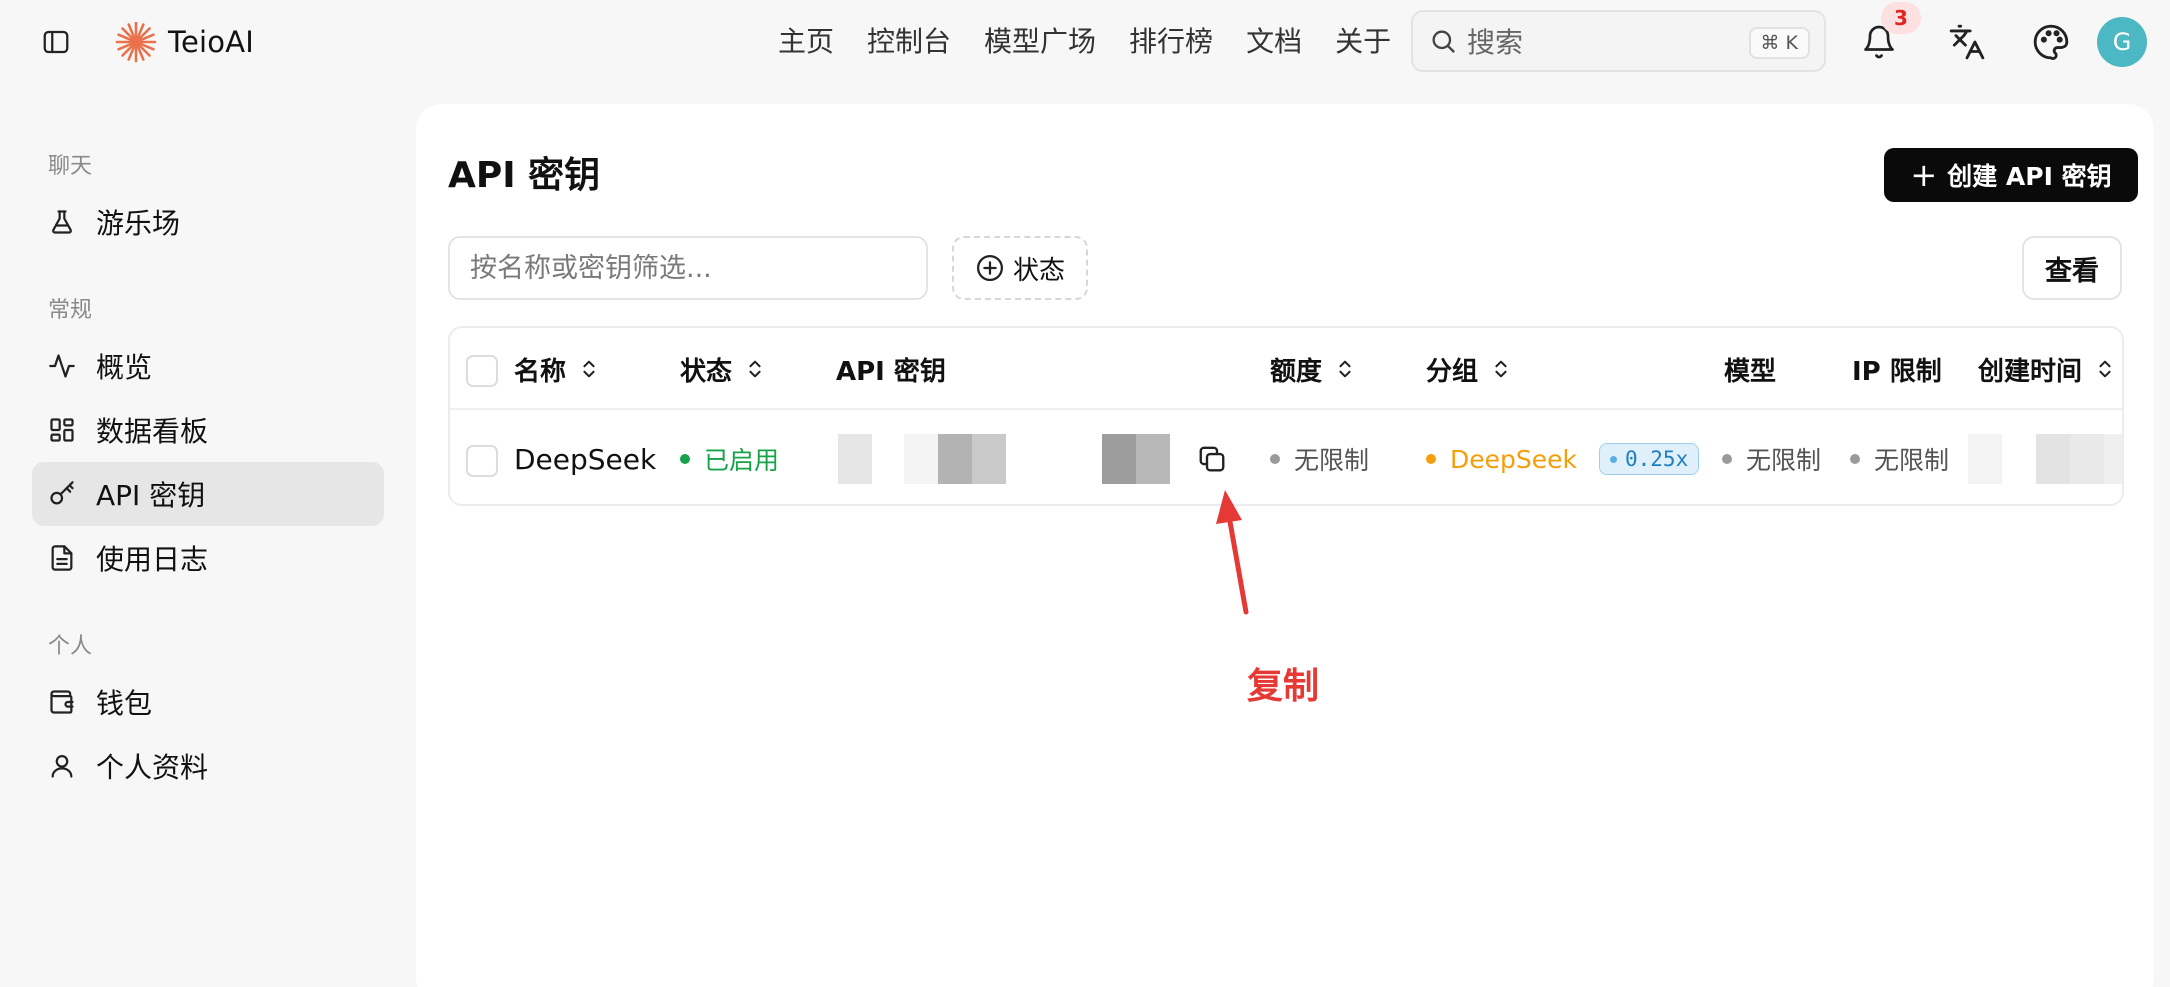 The height and width of the screenshot is (987, 2170). What do you see at coordinates (688, 268) in the screenshot?
I see `filter-input` at bounding box center [688, 268].